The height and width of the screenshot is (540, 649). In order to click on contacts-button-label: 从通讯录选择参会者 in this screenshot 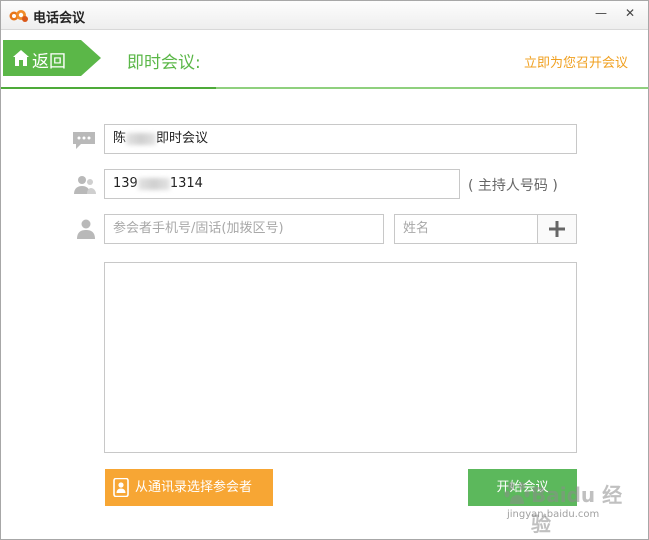, I will do `click(194, 487)`.